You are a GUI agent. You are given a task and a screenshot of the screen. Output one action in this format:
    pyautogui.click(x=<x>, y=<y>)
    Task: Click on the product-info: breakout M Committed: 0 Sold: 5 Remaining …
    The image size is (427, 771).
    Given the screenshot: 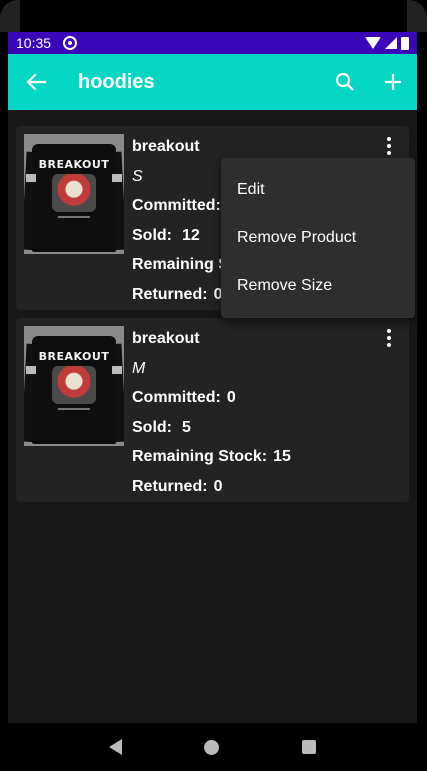 What is the action you would take?
    pyautogui.click(x=211, y=410)
    